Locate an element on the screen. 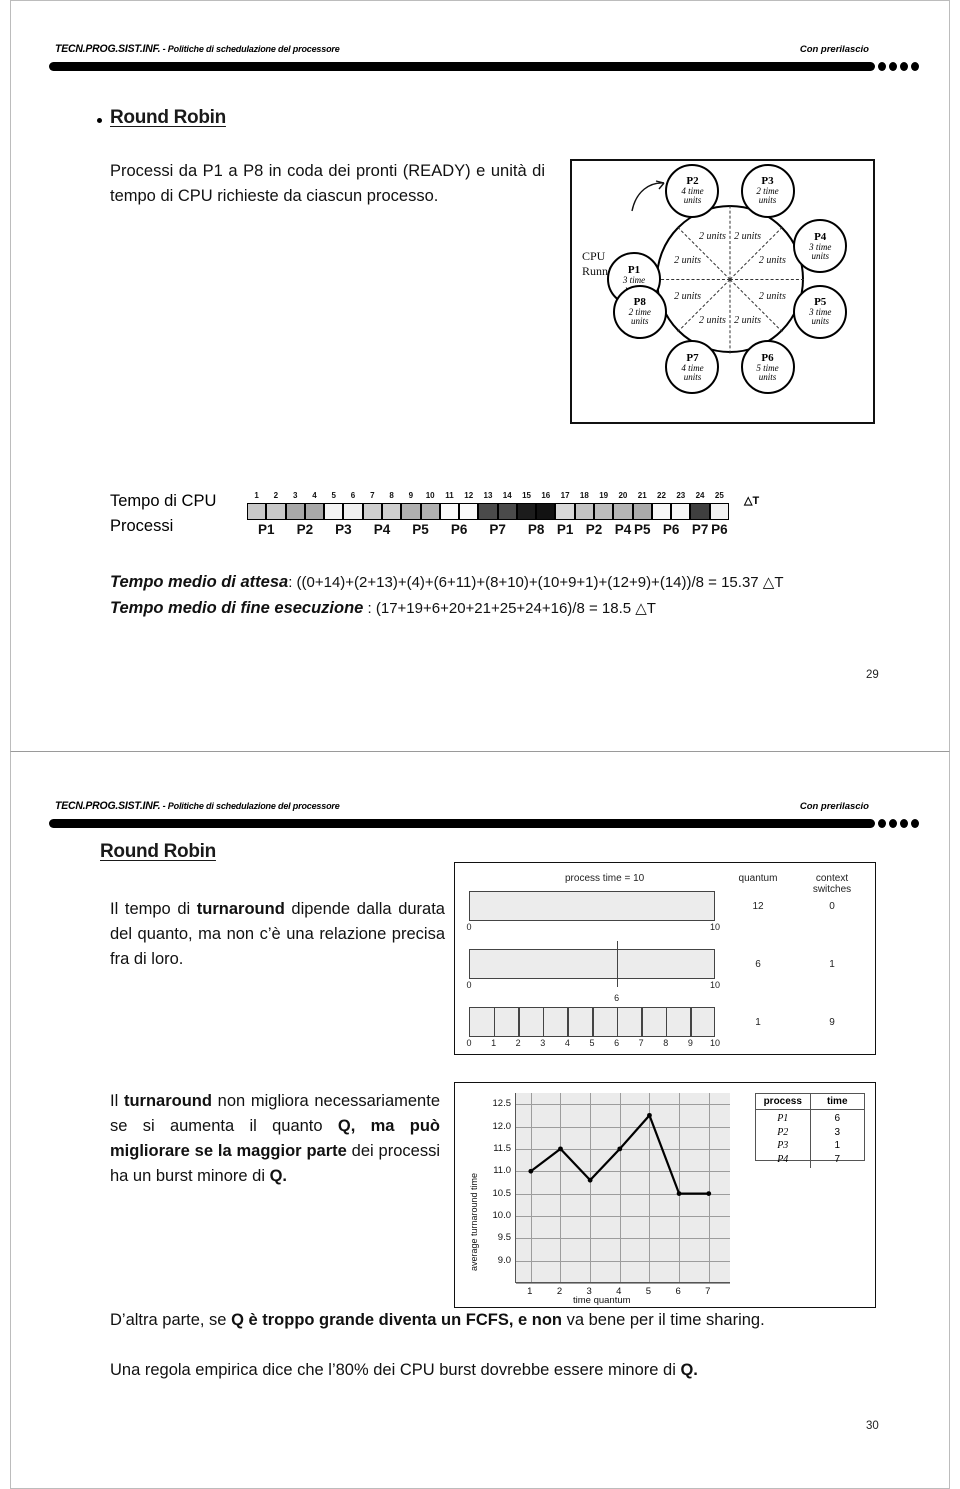  gantt-tick: 22 is located at coordinates (661, 495).